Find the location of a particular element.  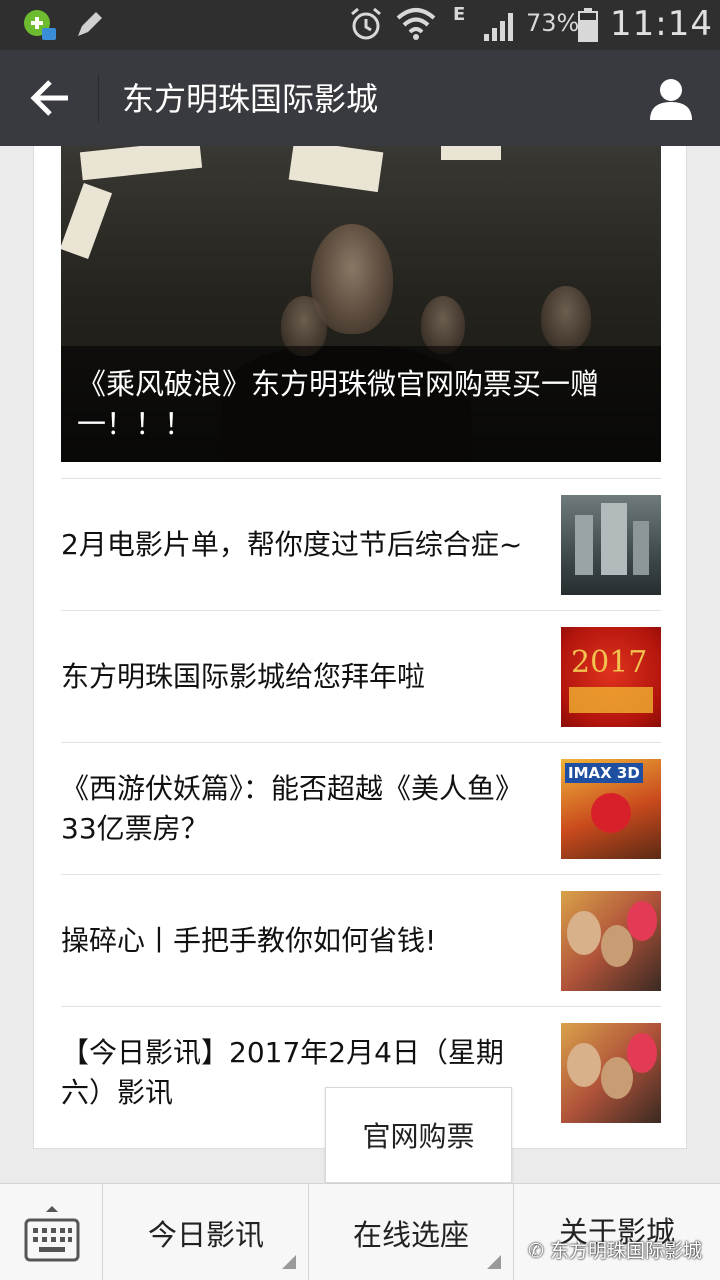

header-divider is located at coordinates (98, 98).